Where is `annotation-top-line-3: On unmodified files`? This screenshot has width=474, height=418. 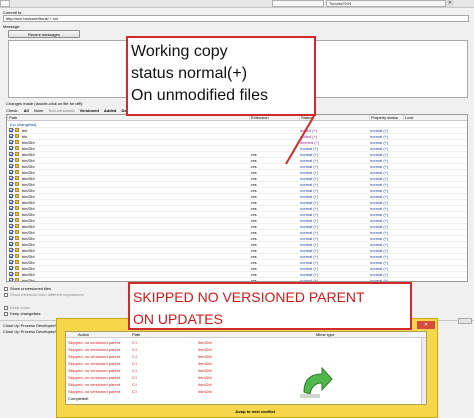
annotation-top-line-3: On unmodified files is located at coordinates (199, 95).